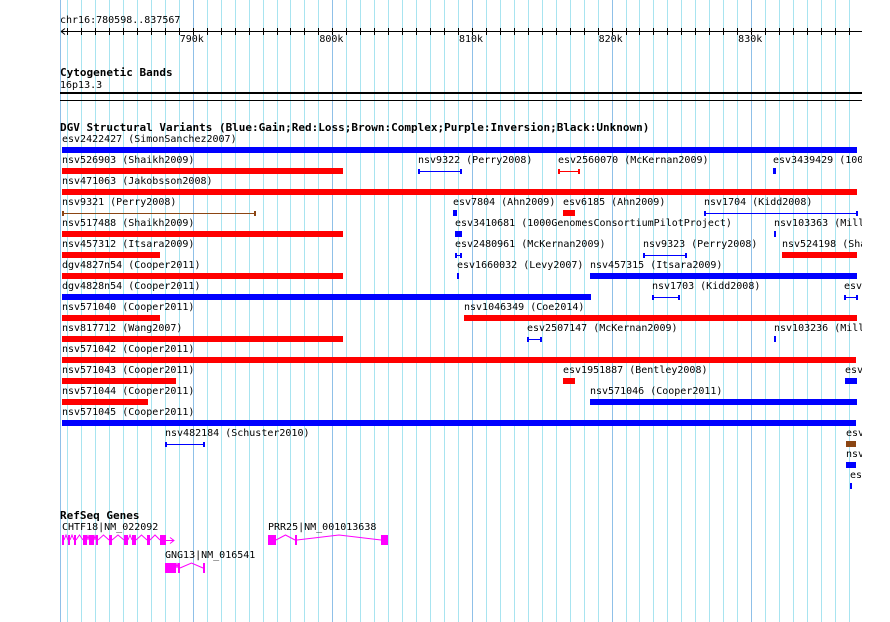 The height and width of the screenshot is (622, 890). Describe the element at coordinates (149, 139) in the screenshot. I see `variant-label: esv2422427 (SimonSanchez2007)` at that location.